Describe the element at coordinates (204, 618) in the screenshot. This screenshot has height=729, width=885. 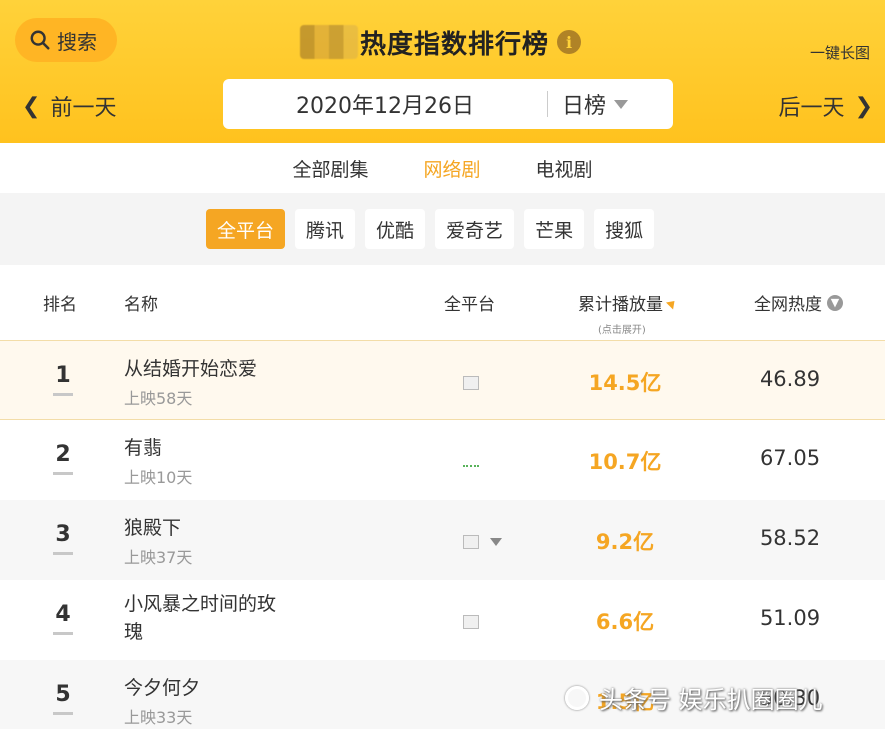
I see `series-name: 小风暴之时间的玫瑰` at that location.